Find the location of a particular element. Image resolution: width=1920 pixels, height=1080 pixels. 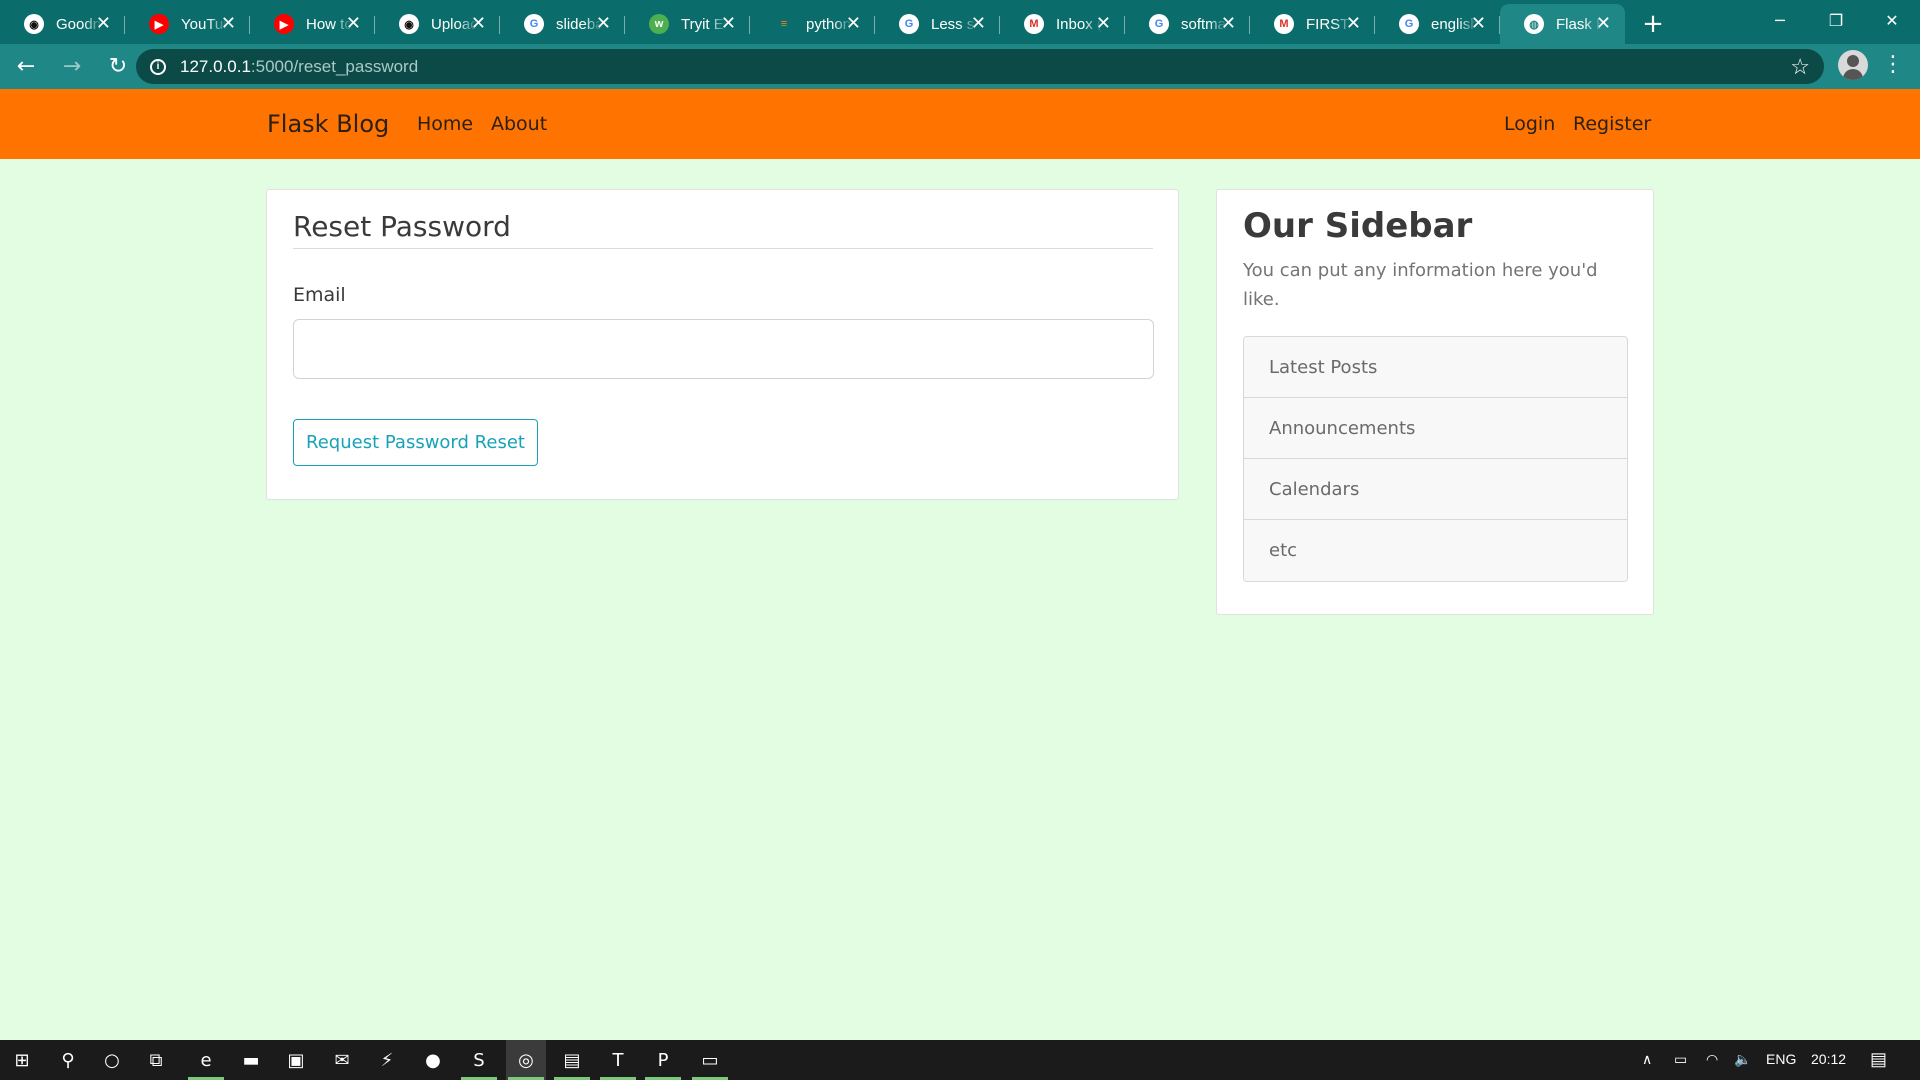

restore-button: ❐ is located at coordinates (1836, 20).